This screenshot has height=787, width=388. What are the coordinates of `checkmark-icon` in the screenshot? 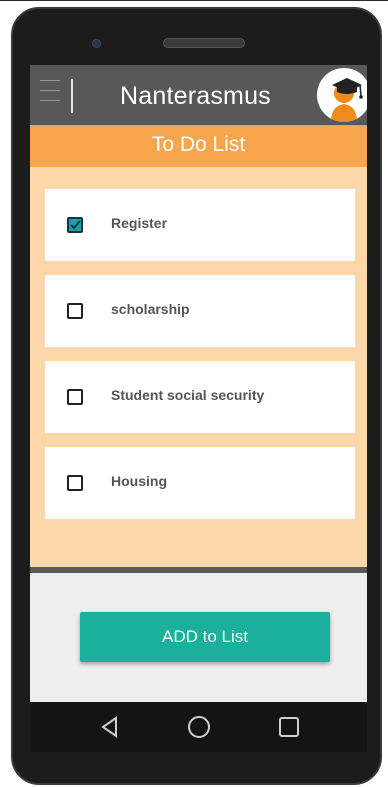 It's located at (75, 225).